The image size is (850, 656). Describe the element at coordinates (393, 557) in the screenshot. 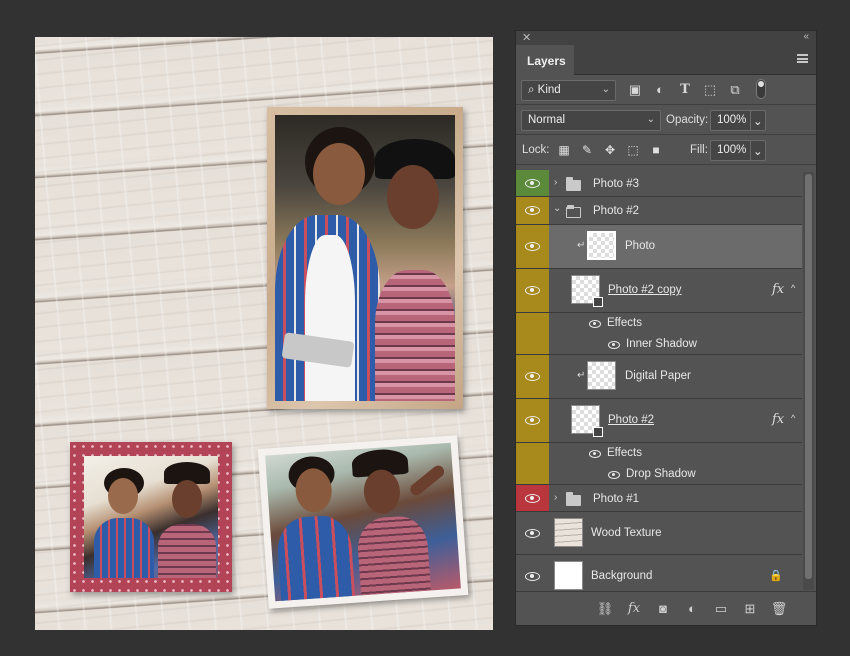

I see `woman-top-tilt` at that location.